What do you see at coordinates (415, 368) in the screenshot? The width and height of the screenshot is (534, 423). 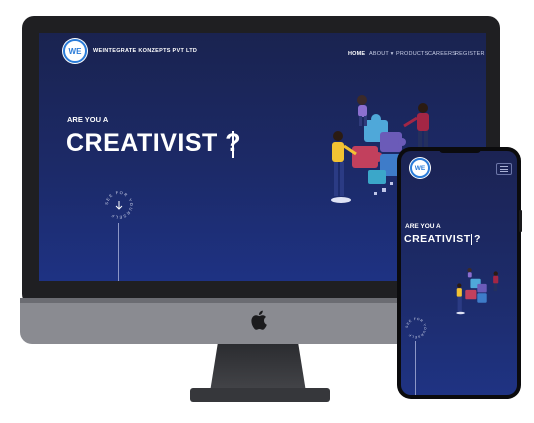 I see `mobile-scroll-line` at bounding box center [415, 368].